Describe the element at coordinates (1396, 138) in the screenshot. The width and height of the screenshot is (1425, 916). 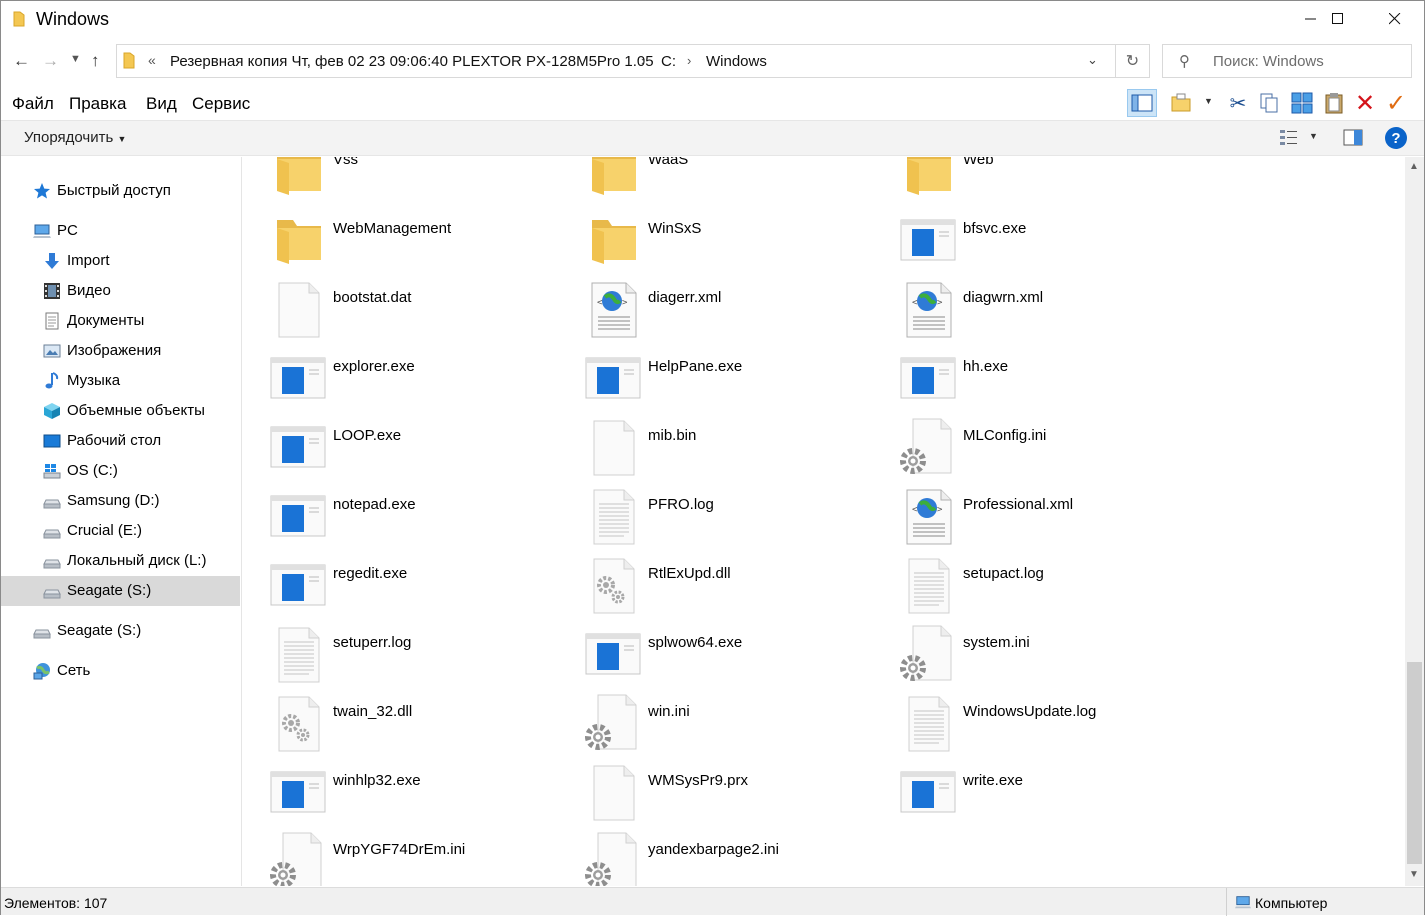
I see `help-icon: ?` at that location.